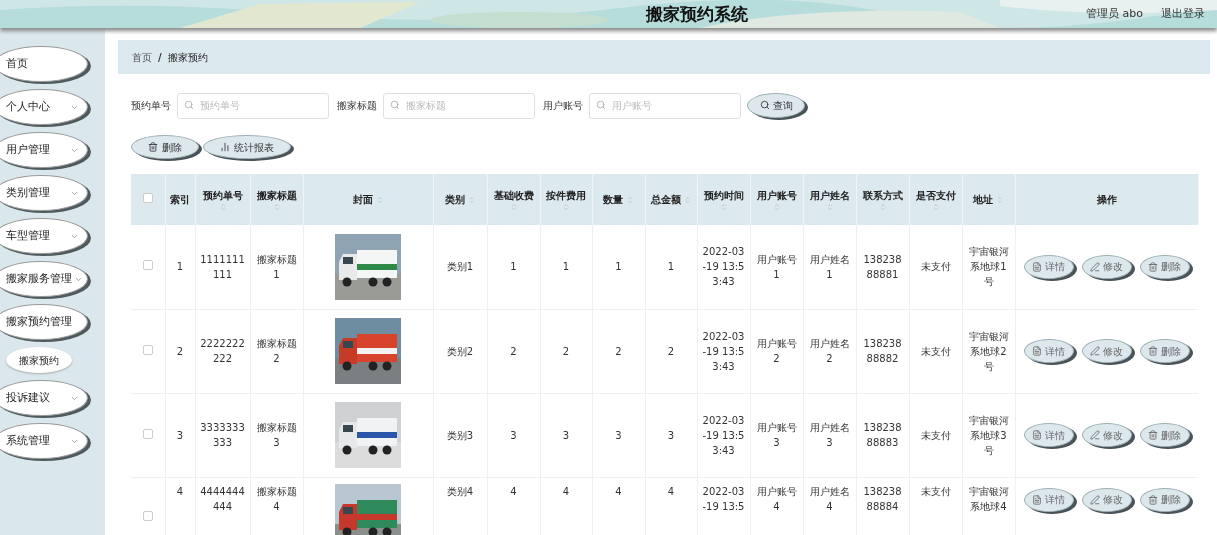  I want to click on sidebar-item: 搬家服务管理, so click(44, 279).